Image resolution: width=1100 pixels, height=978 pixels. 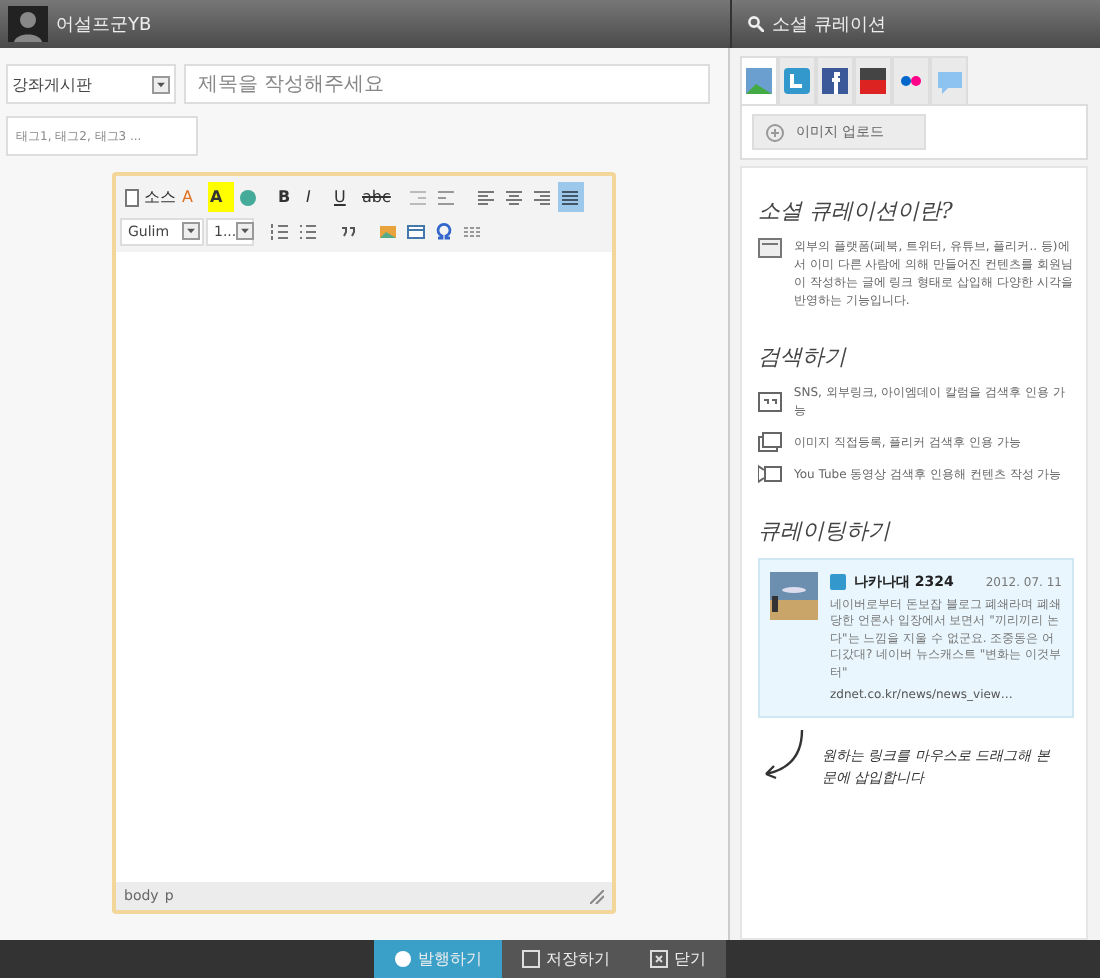 What do you see at coordinates (280, 231) in the screenshot?
I see `numbered-list-icon` at bounding box center [280, 231].